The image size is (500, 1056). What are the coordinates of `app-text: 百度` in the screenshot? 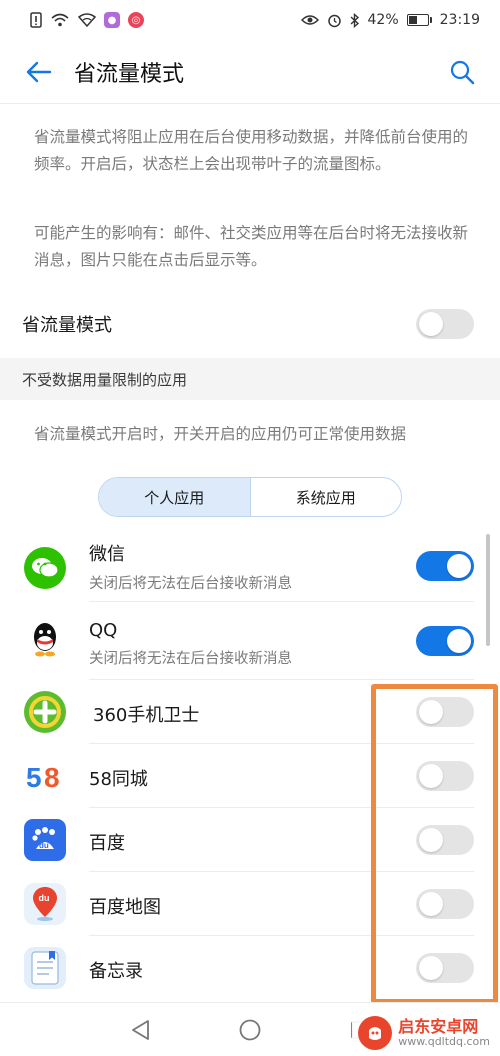 It's located at (107, 842).